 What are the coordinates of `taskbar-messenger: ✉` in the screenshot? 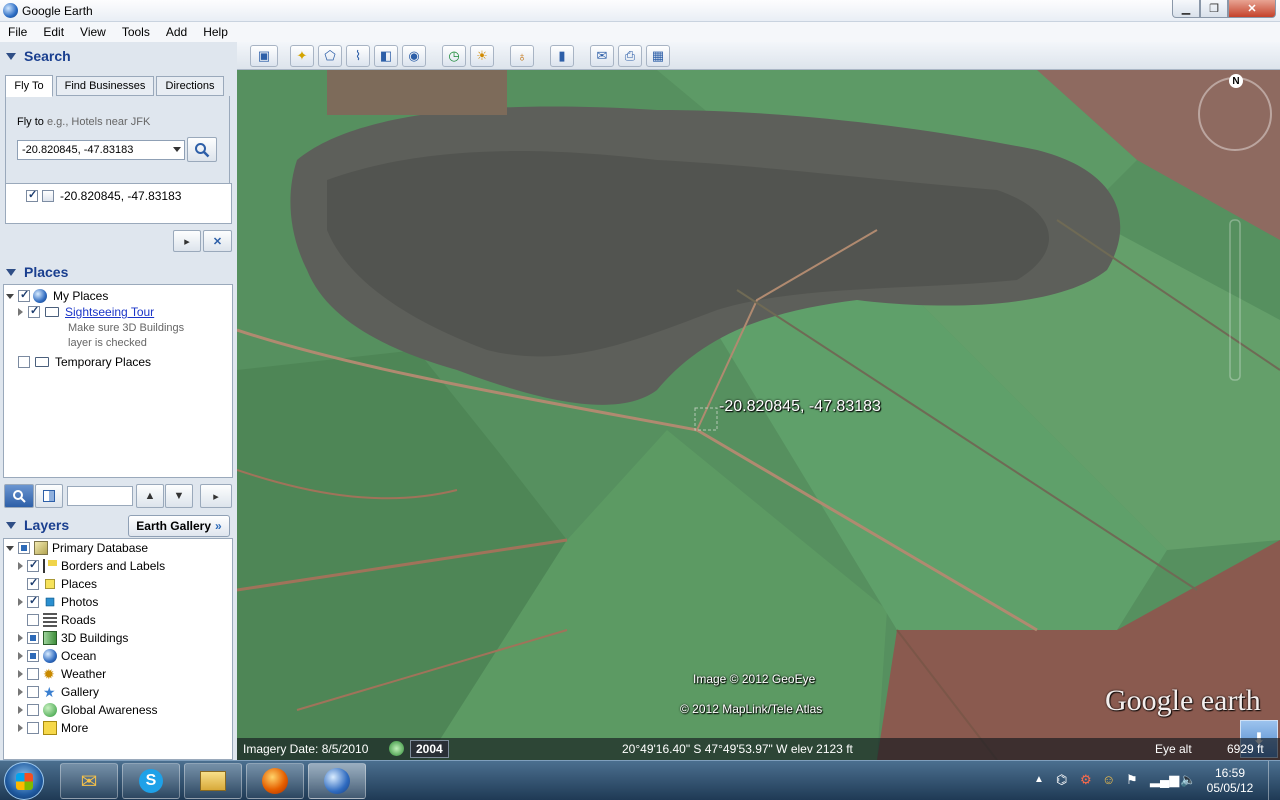 It's located at (89, 781).